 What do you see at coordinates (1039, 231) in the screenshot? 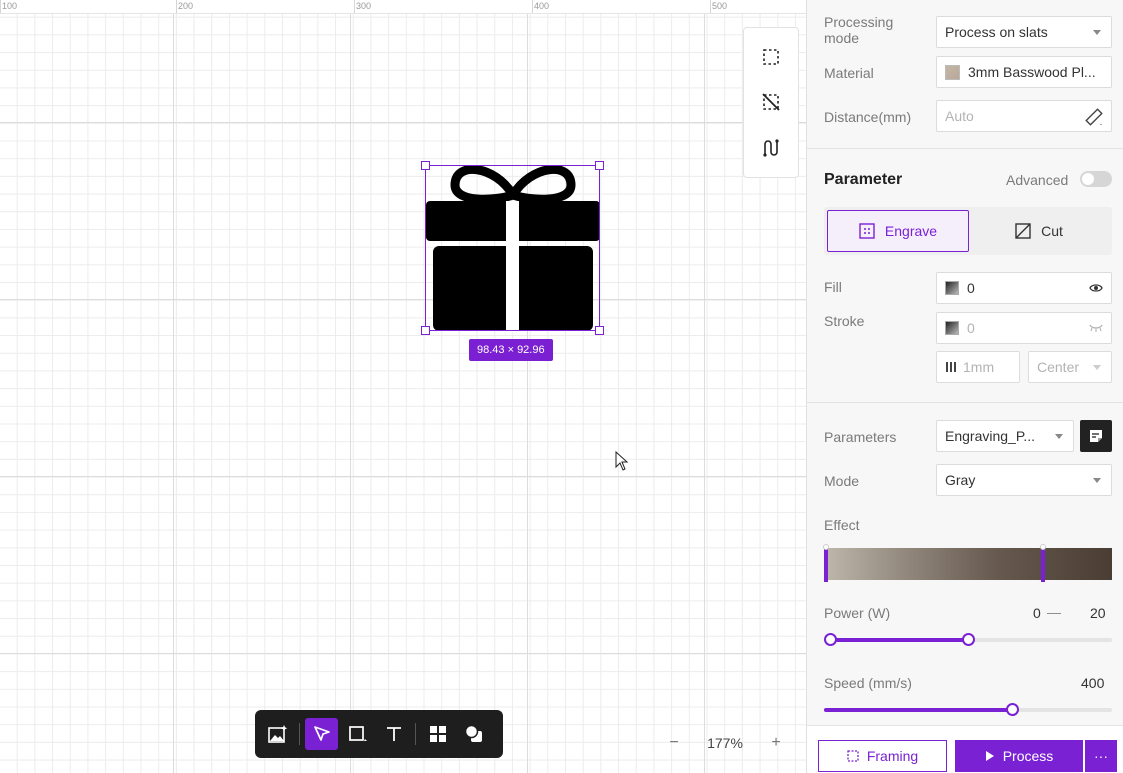
I see `tab-cut: Cut` at bounding box center [1039, 231].